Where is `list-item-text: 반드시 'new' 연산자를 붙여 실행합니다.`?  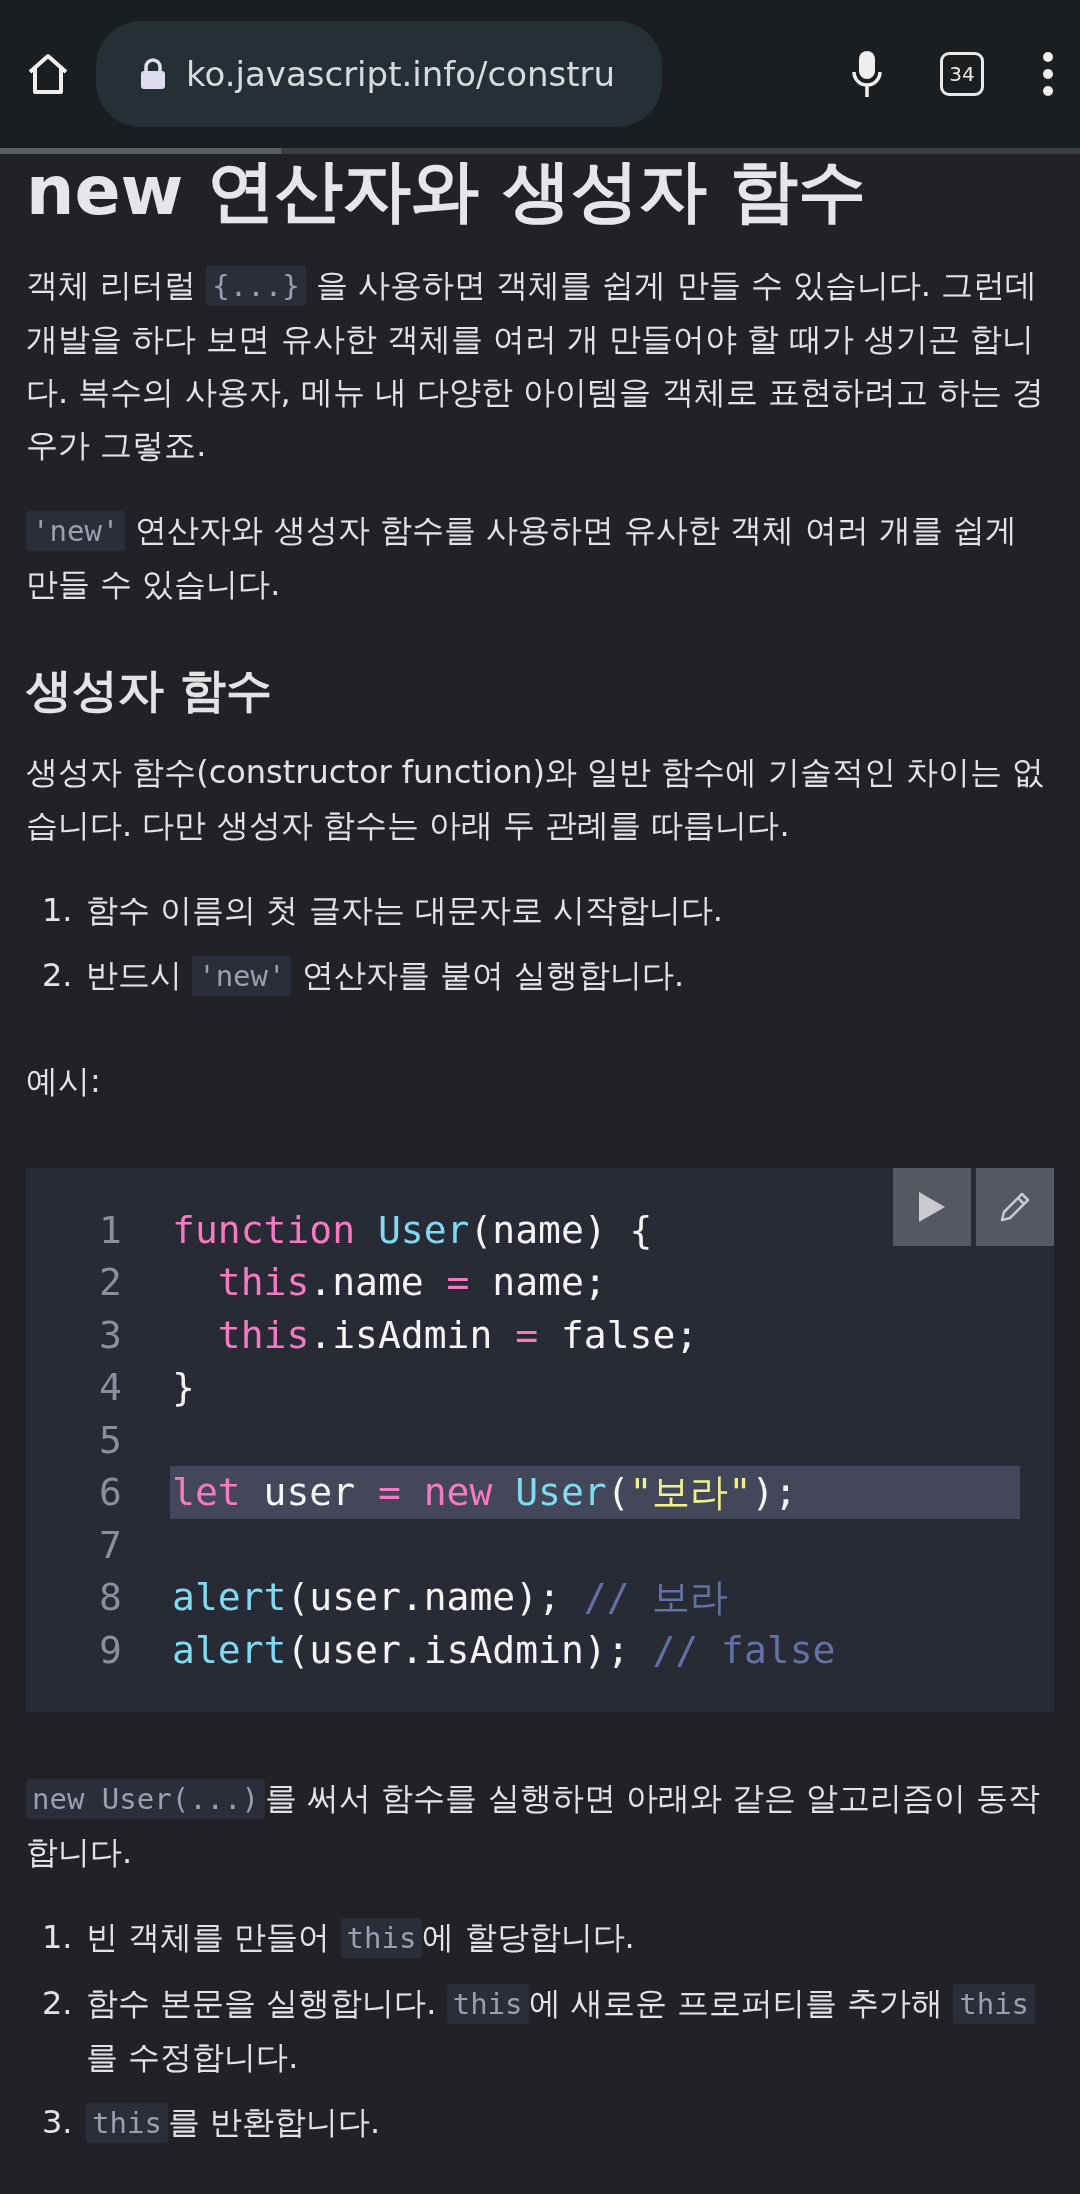
list-item-text: 반드시 'new' 연산자를 붙여 실행합니다. is located at coordinates (385, 976).